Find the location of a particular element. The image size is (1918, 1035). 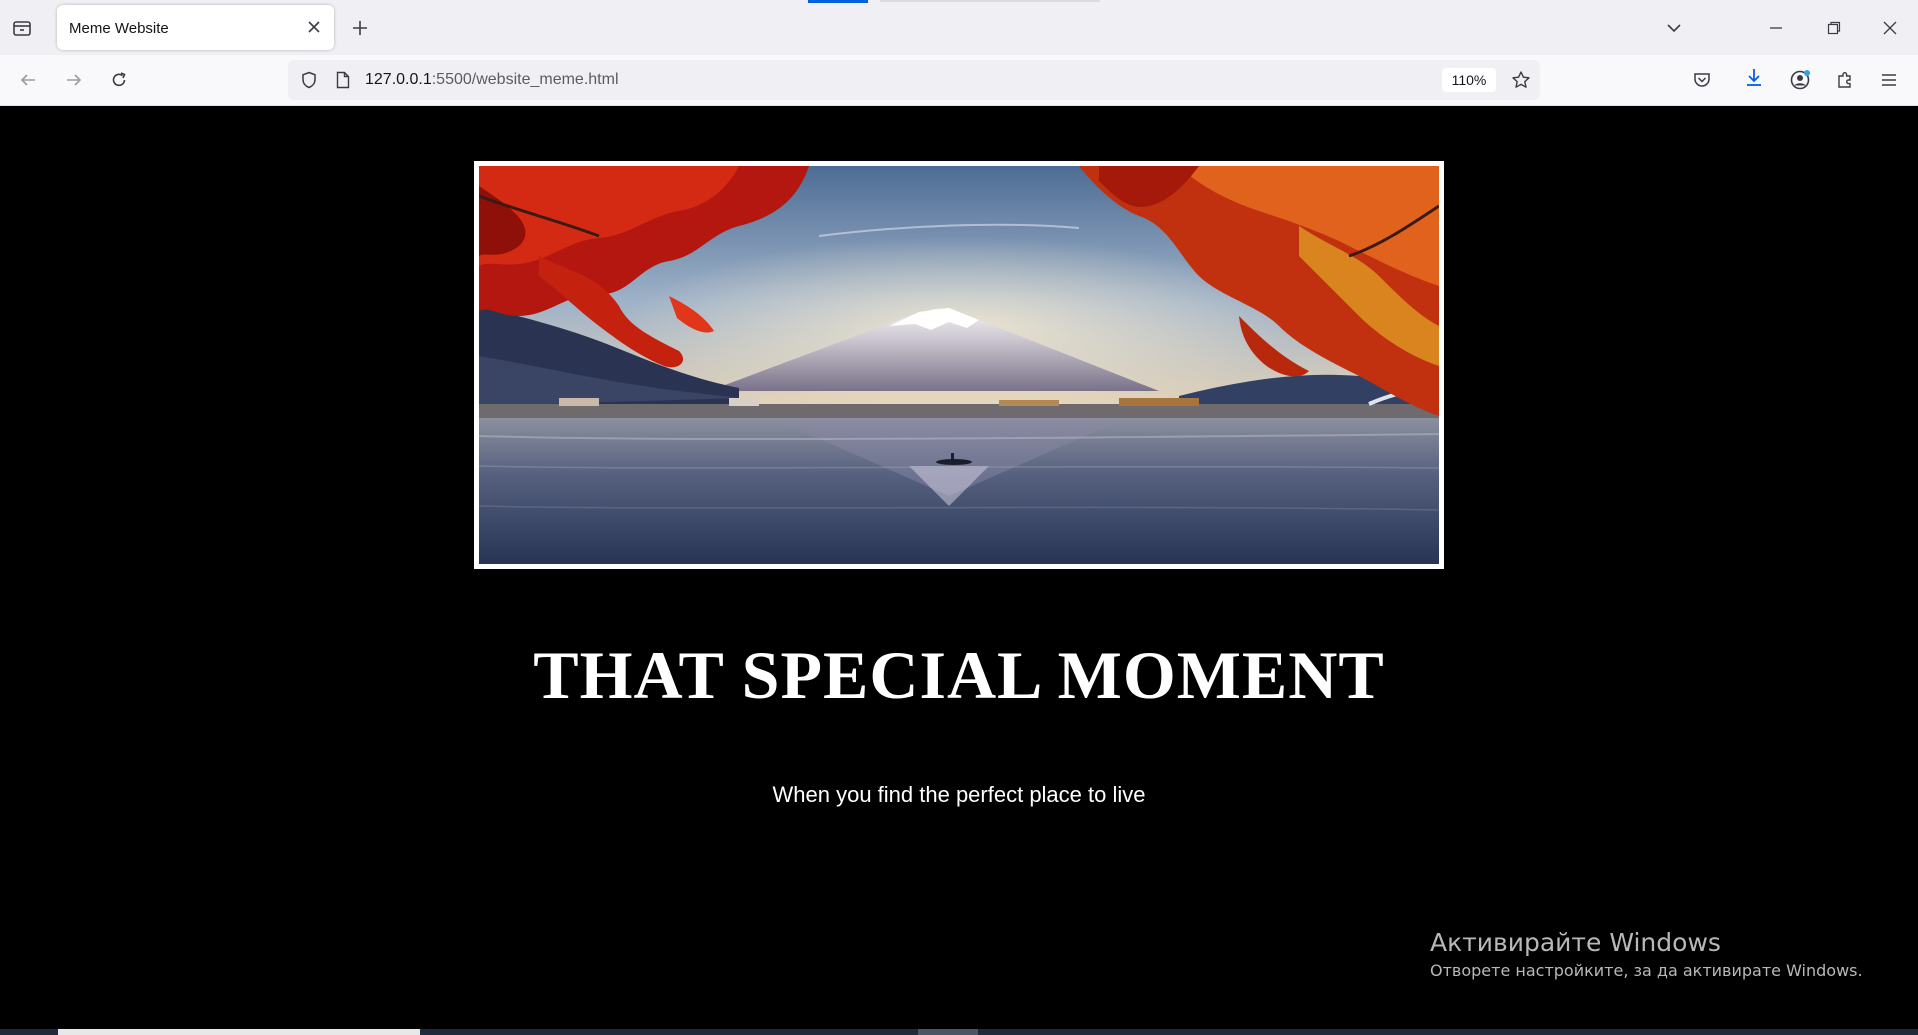

page-icon is located at coordinates (343, 80).